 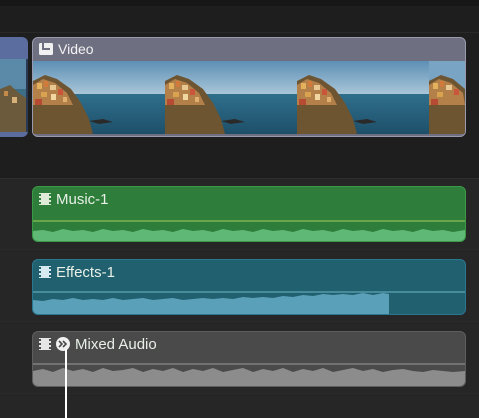 What do you see at coordinates (46, 49) in the screenshot?
I see `connected-clip-icon` at bounding box center [46, 49].